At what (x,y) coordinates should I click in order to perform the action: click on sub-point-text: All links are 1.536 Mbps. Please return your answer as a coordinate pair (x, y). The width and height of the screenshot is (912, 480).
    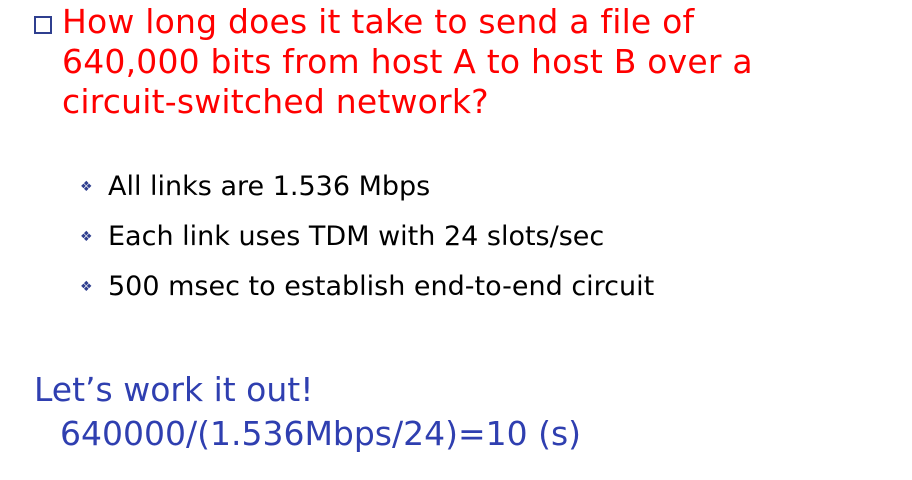
    Looking at the image, I should click on (269, 186).